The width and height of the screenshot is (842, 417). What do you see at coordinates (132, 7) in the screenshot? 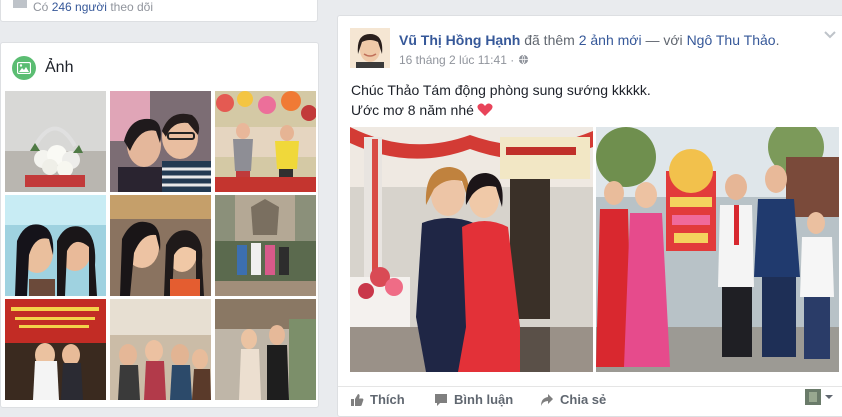
I see `followers-suffix: theo dõi` at bounding box center [132, 7].